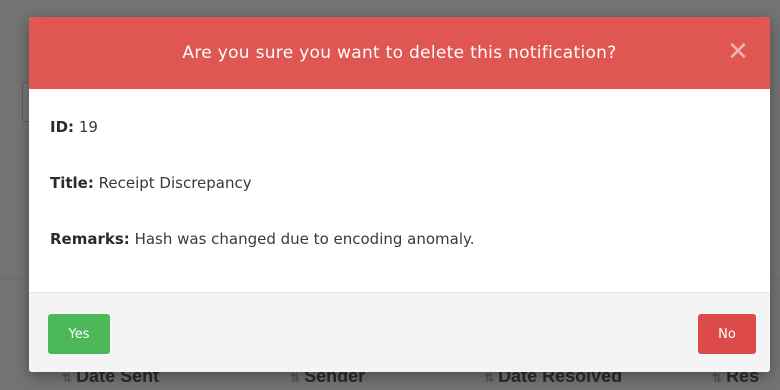  I want to click on field-id-label: ID:, so click(62, 127).